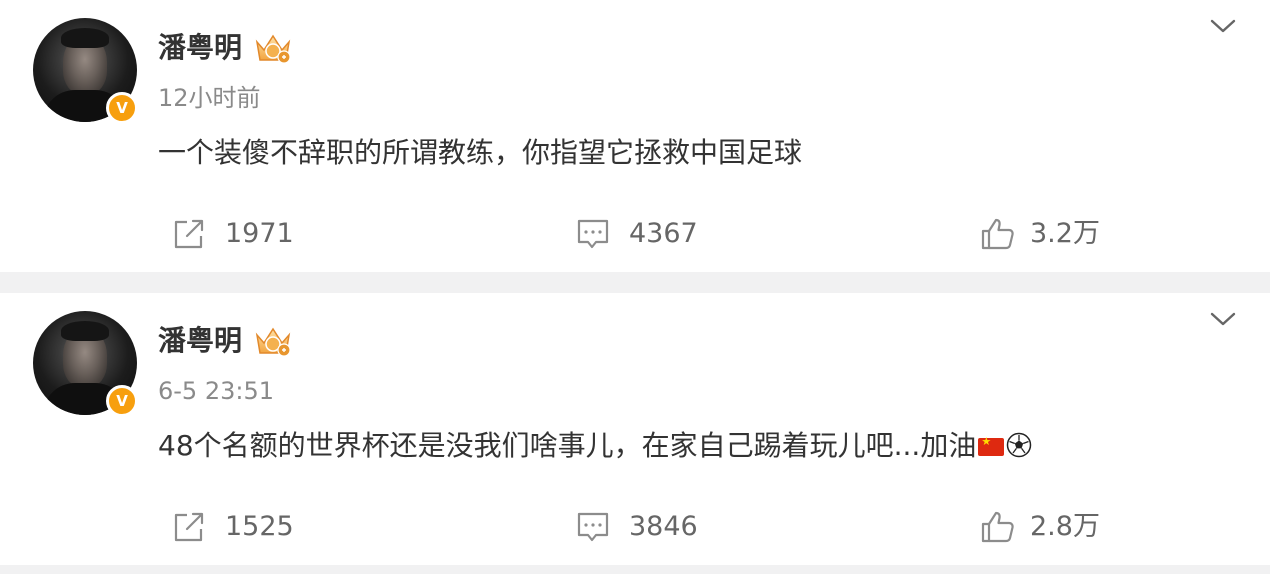 The width and height of the screenshot is (1270, 574). I want to click on like-button: 2.8万, so click(1040, 527).